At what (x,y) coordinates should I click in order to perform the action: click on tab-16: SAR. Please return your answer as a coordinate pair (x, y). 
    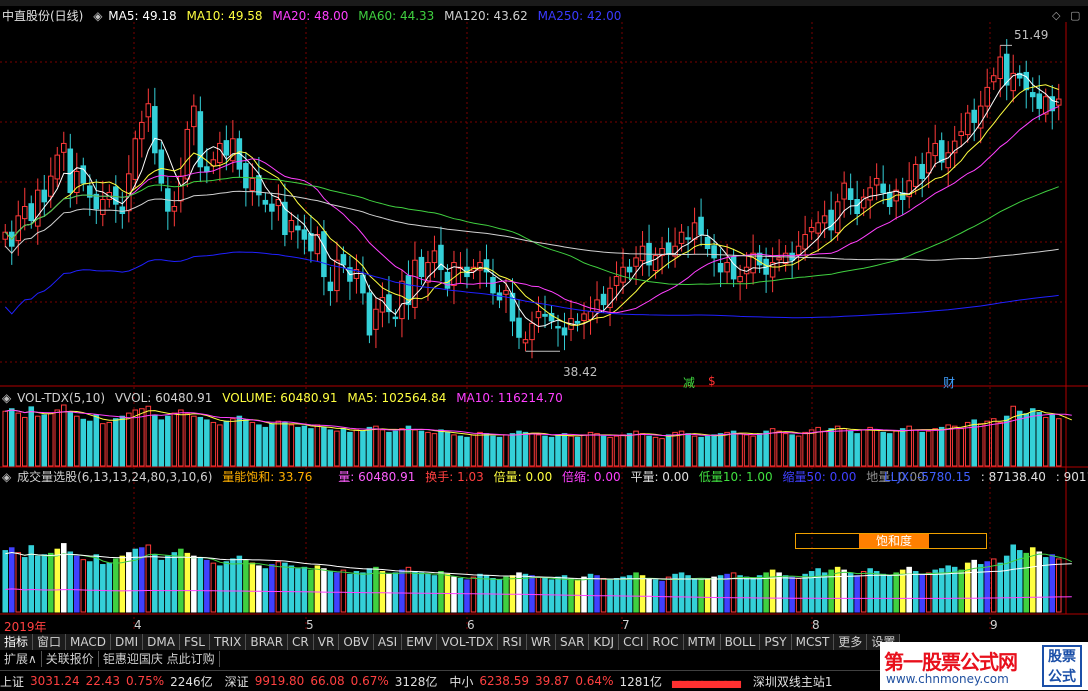
    Looking at the image, I should click on (573, 642).